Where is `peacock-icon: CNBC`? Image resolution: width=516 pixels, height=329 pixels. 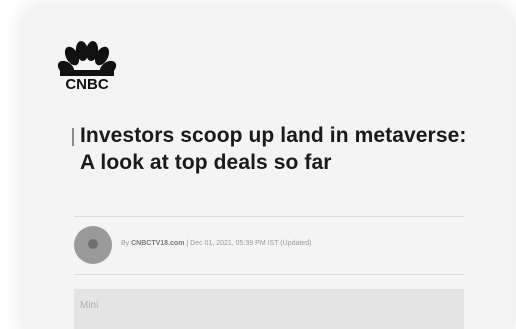
peacock-icon: CNBC is located at coordinates (87, 66).